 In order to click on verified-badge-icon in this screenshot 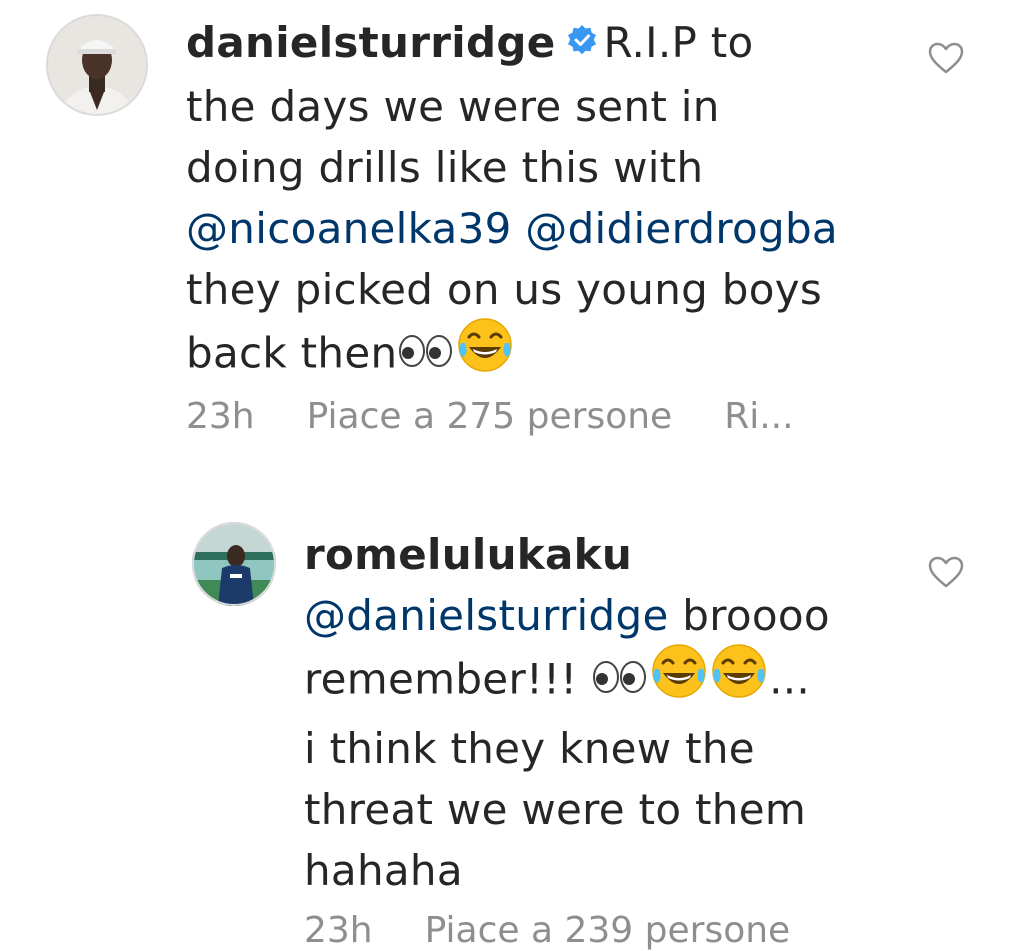, I will do `click(582, 41)`.